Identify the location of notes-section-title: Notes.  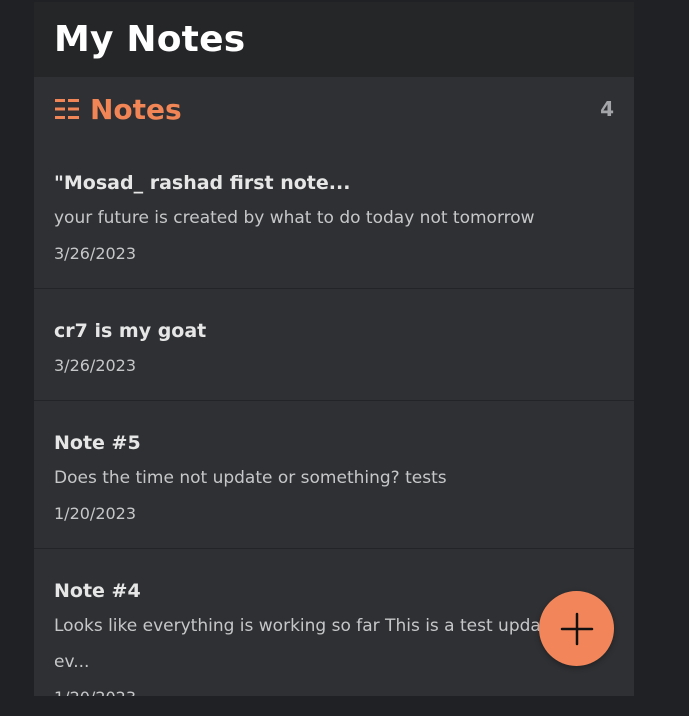
(118, 109).